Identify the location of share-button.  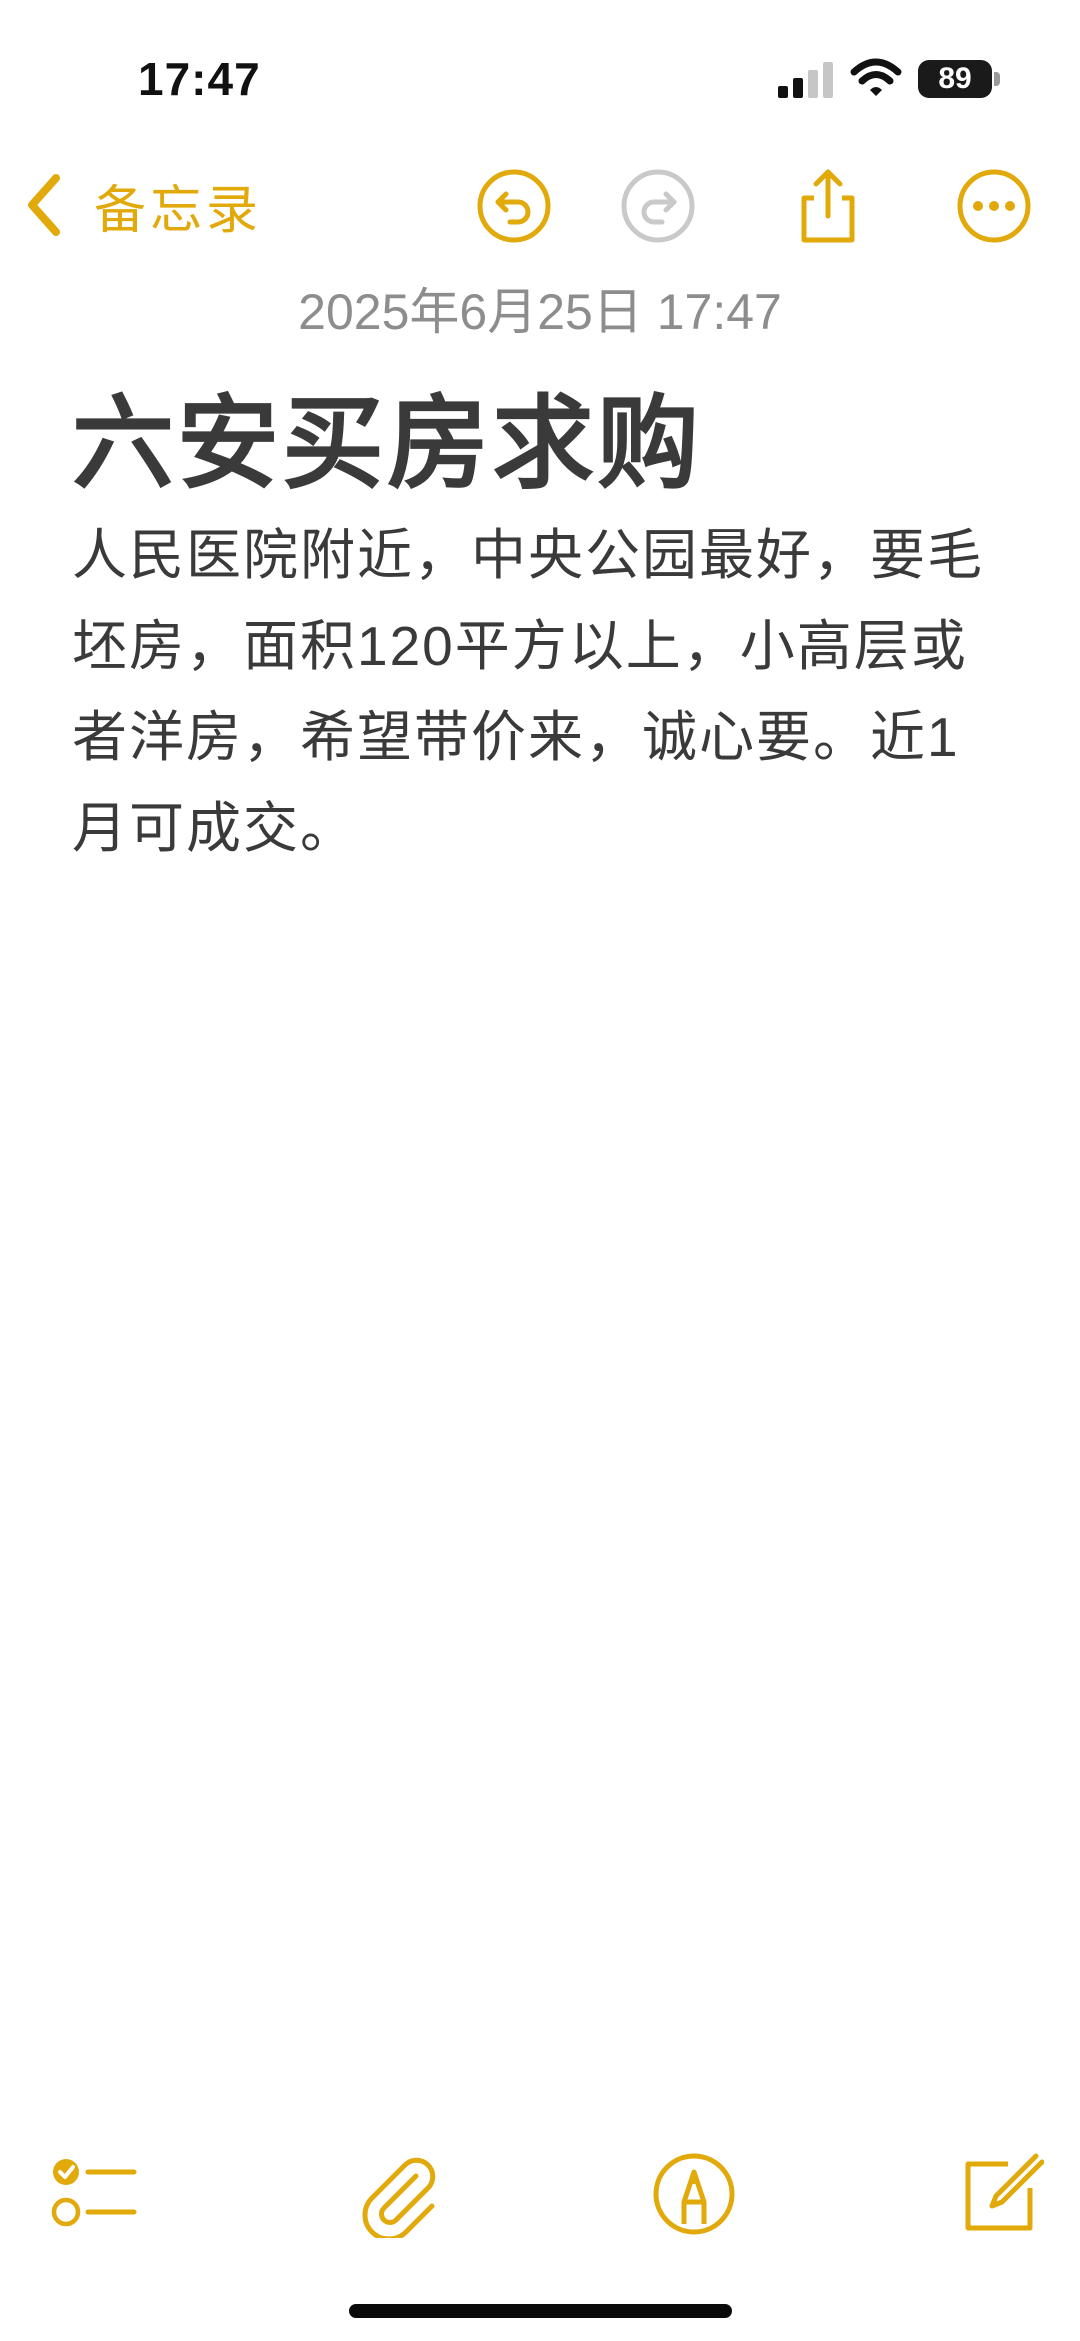
(828, 206).